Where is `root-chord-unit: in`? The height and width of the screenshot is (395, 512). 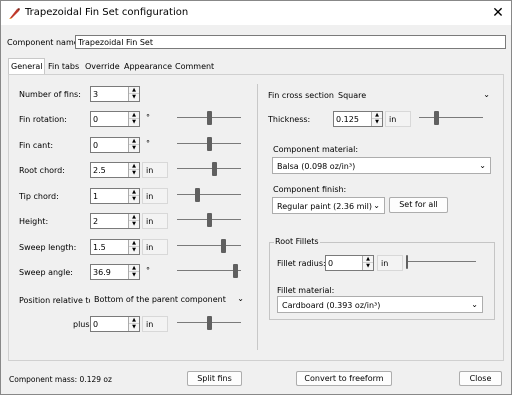 root-chord-unit: in is located at coordinates (155, 170).